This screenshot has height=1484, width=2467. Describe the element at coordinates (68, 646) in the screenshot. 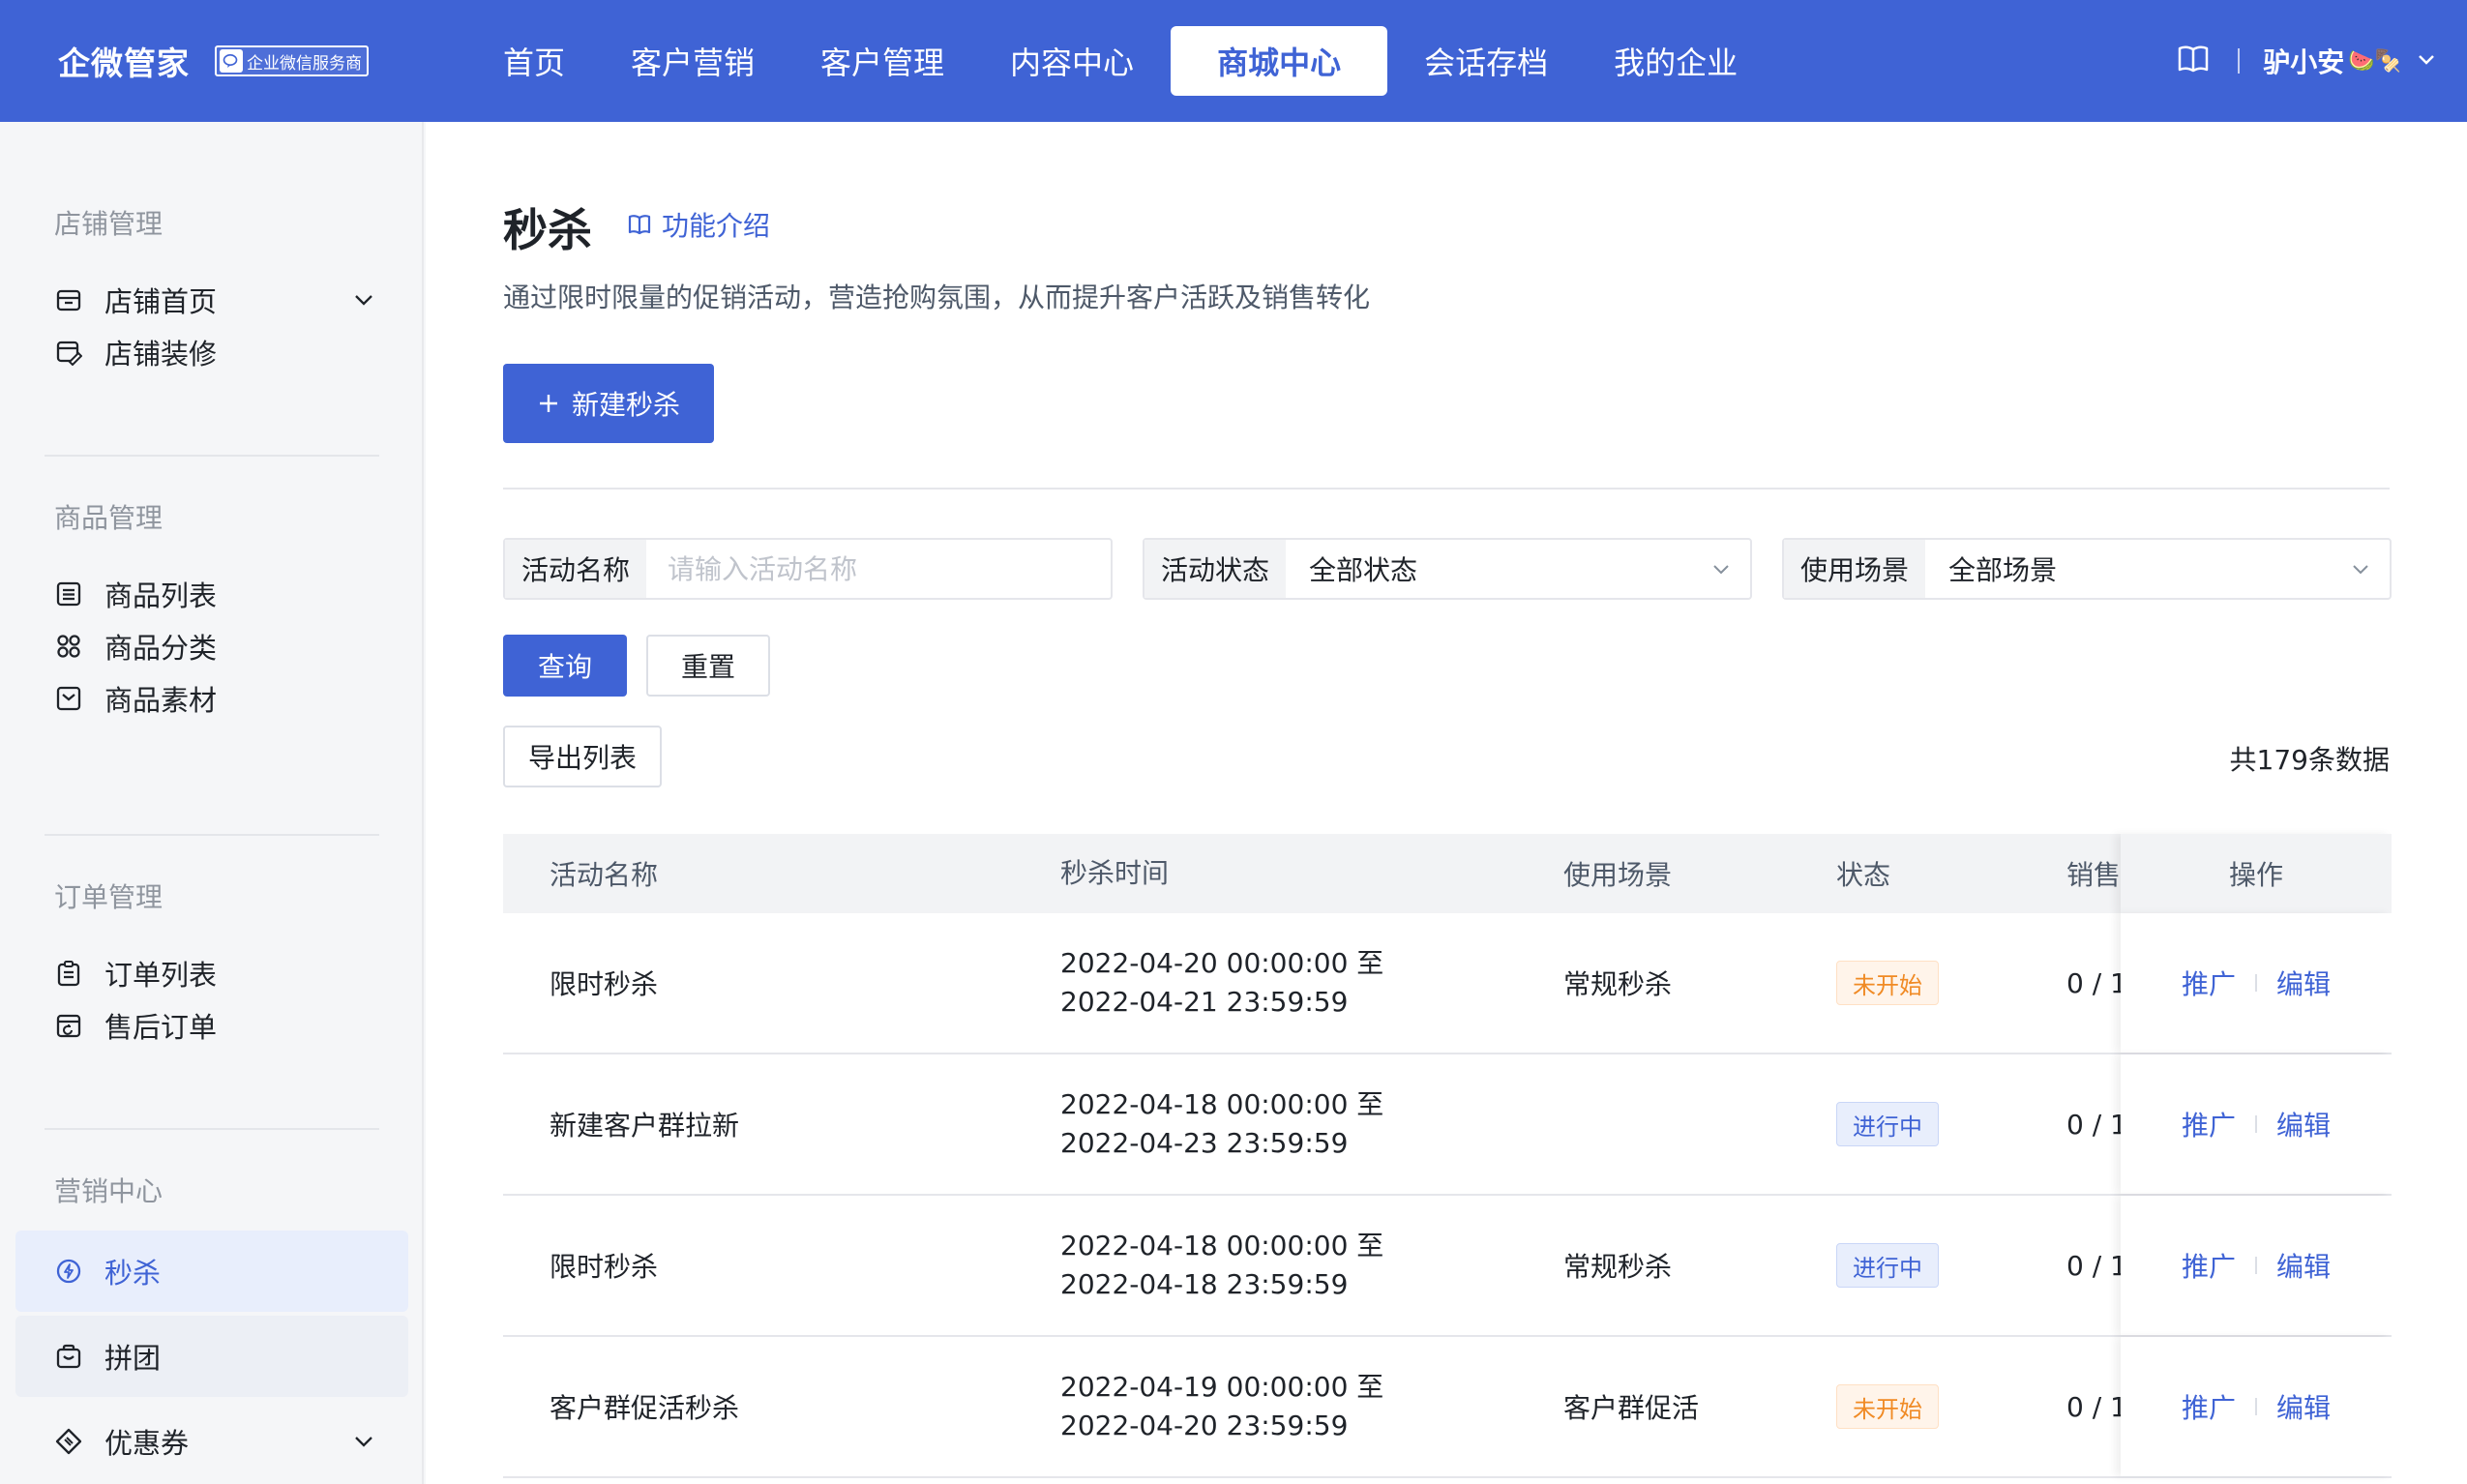

I see `category-icon` at that location.